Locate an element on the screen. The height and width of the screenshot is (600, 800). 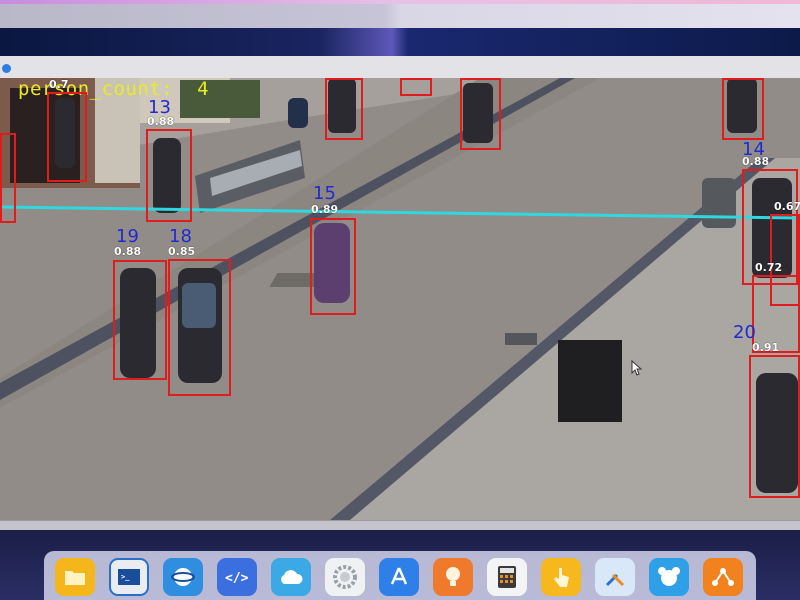
mouse-cursor-icon is located at coordinates (637, 368).